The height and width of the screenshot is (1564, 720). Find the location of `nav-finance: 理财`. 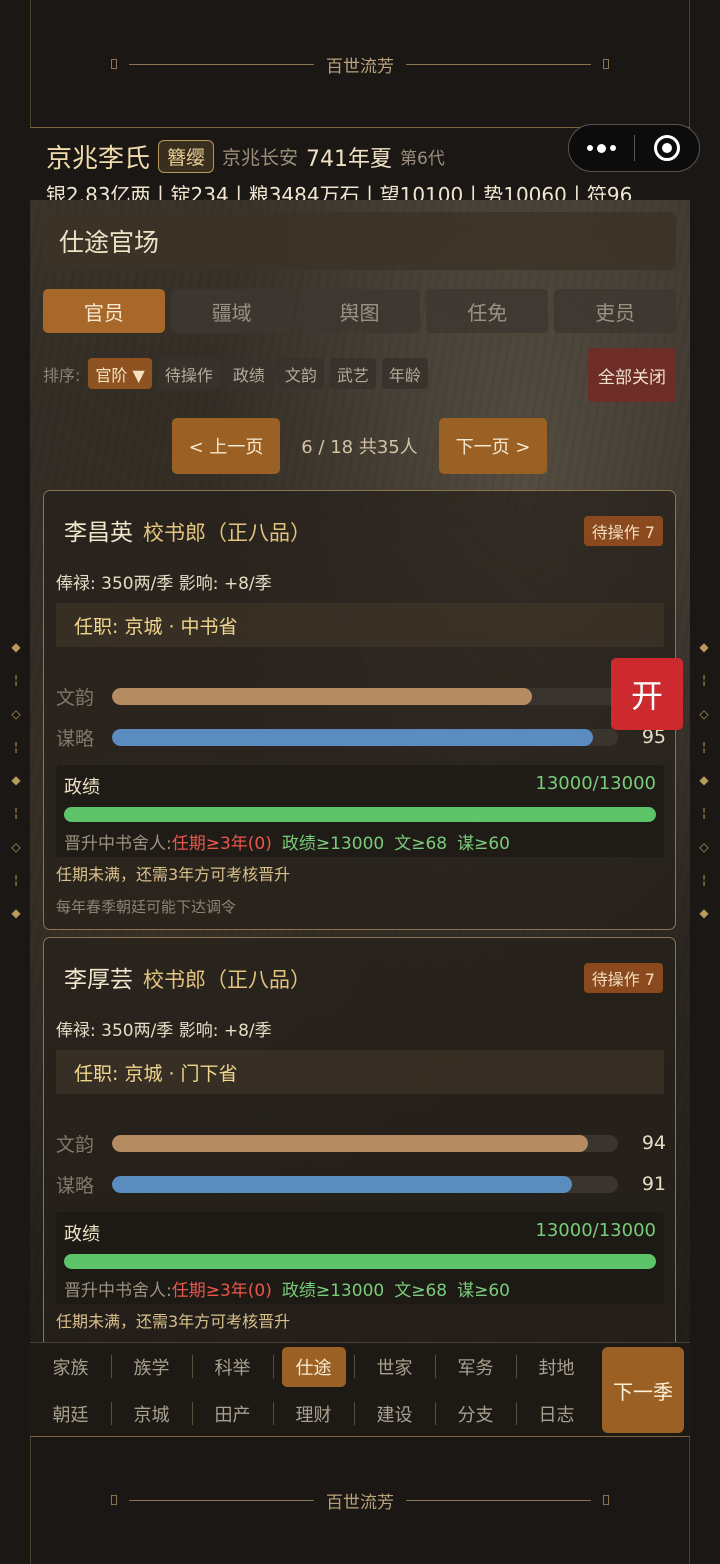

nav-finance: 理财 is located at coordinates (313, 1413).